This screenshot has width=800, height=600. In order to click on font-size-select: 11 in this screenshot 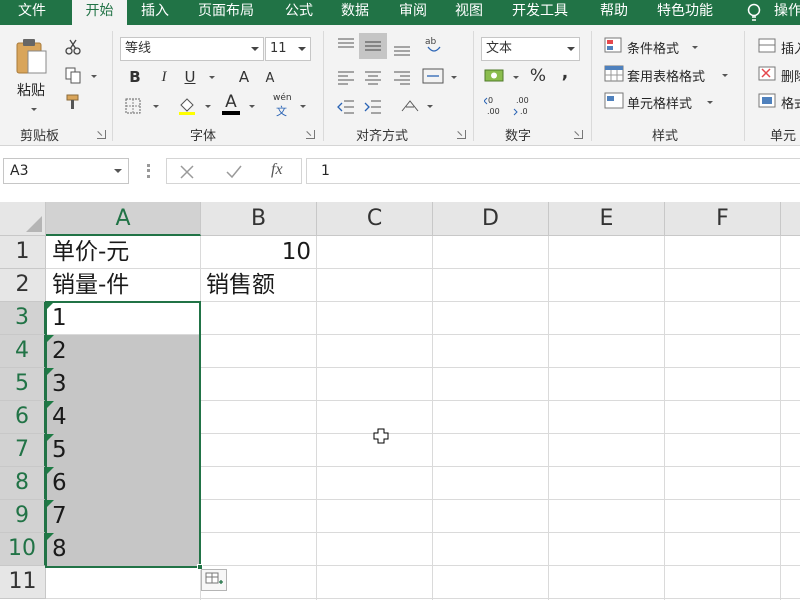, I will do `click(288, 49)`.